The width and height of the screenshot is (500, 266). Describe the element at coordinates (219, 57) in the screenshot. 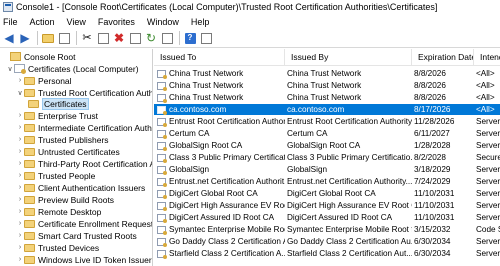

I see `column-issued-to: Issued To` at that location.